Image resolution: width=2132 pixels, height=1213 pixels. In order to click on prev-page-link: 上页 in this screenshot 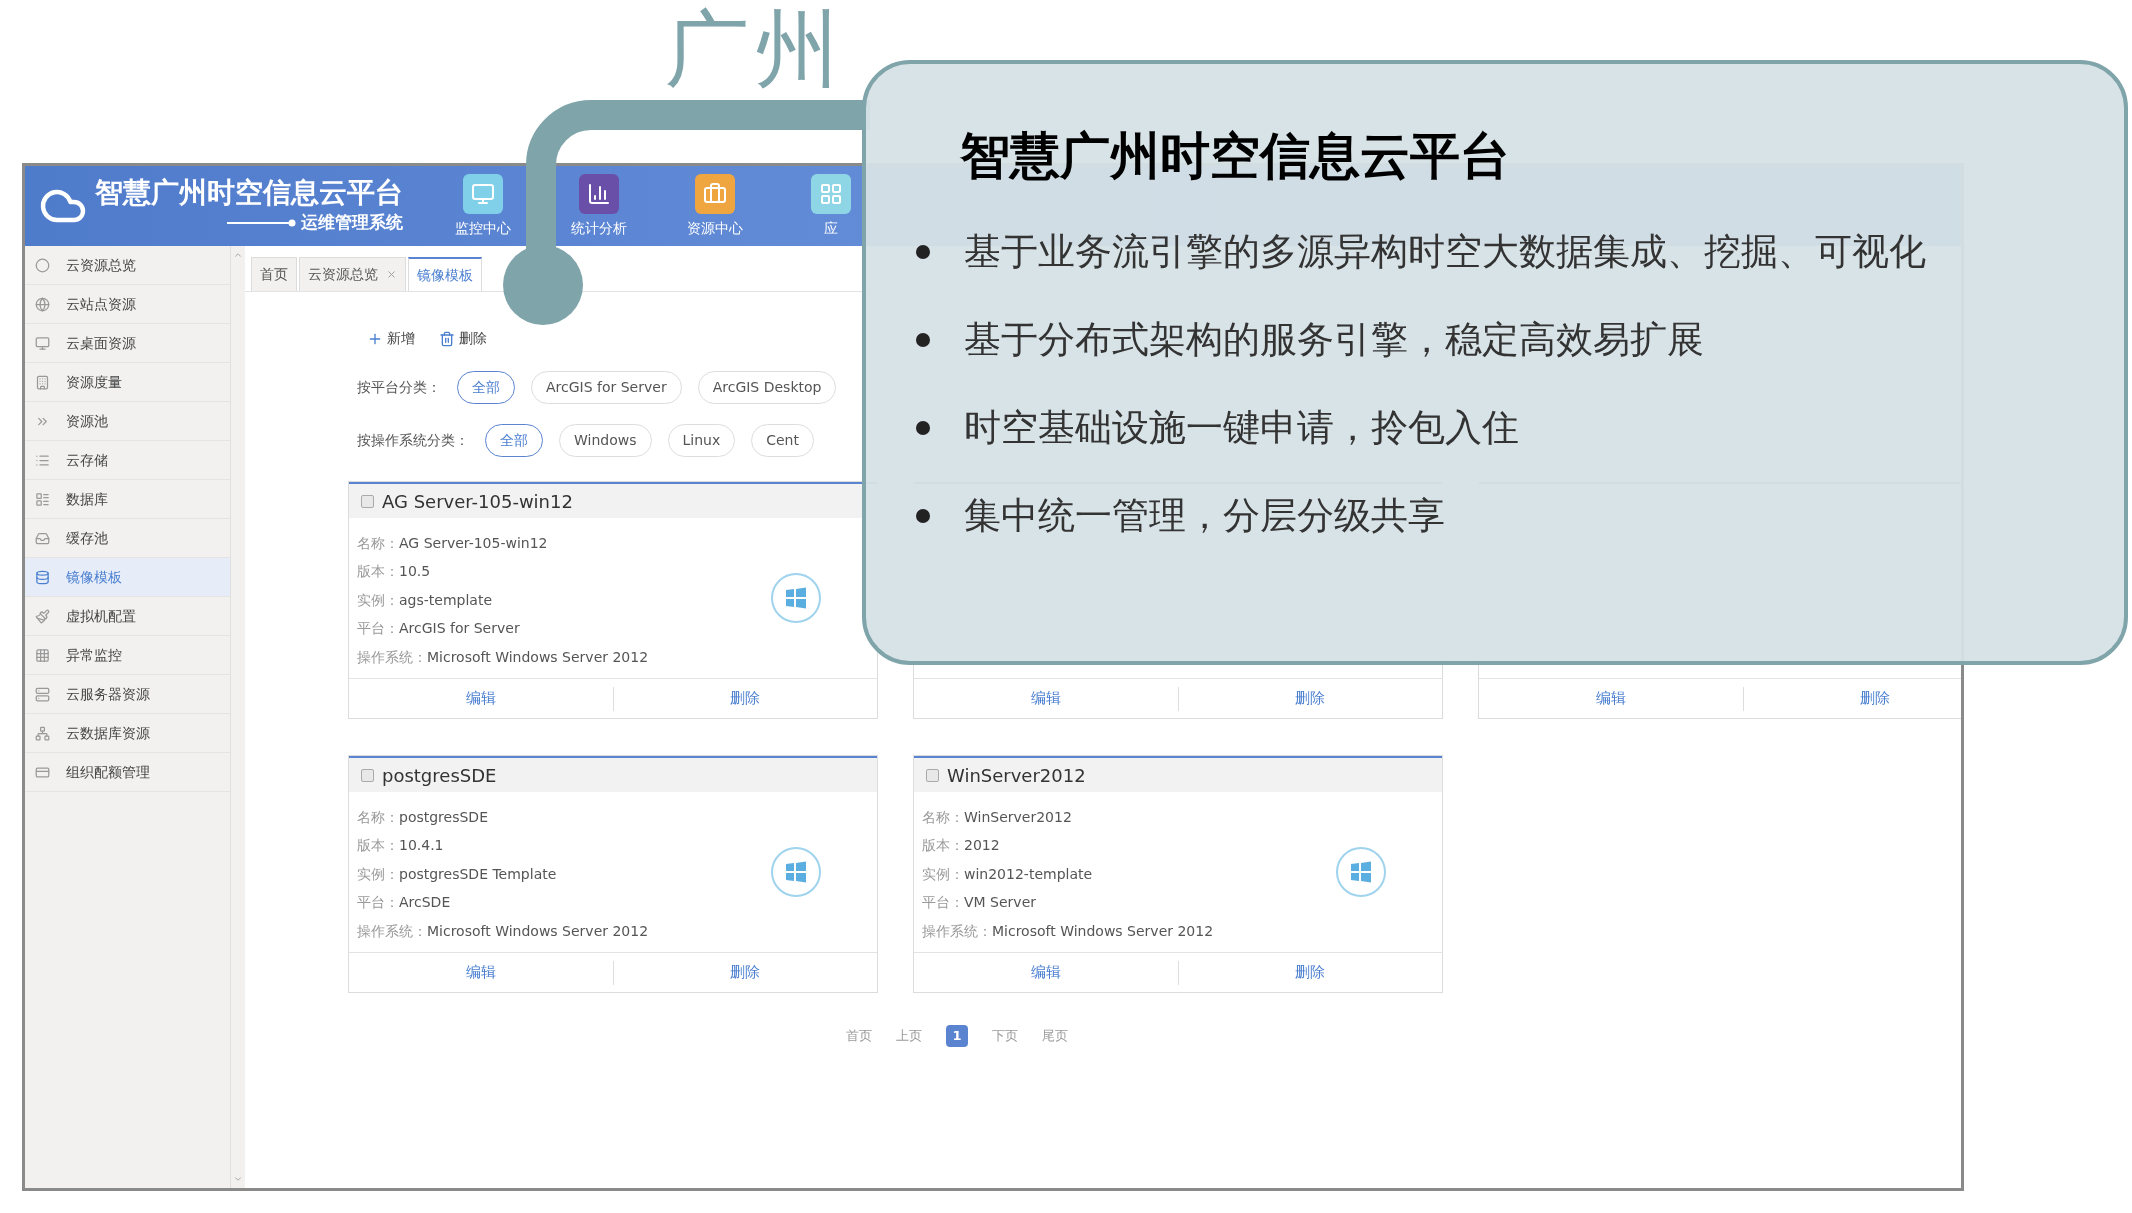, I will do `click(909, 1036)`.